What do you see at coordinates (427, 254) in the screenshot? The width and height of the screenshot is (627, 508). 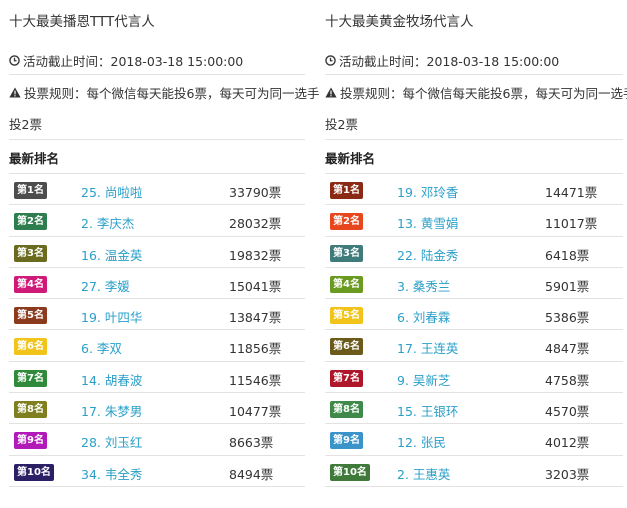 I see `candidate-link: 22. 陆金秀` at bounding box center [427, 254].